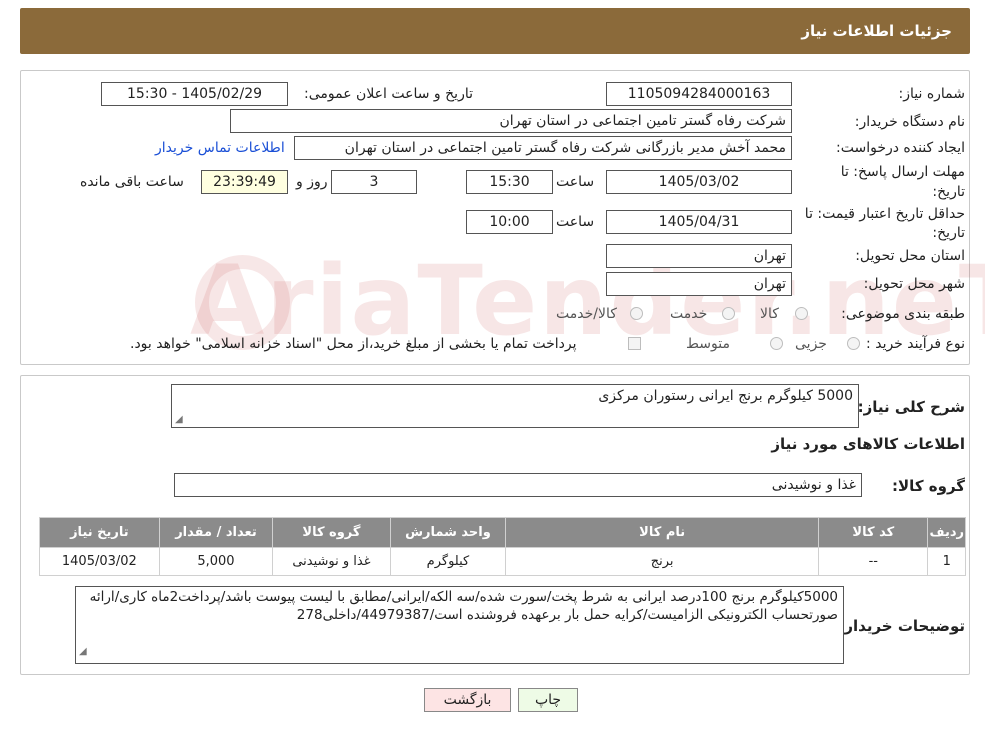 The width and height of the screenshot is (985, 733). Describe the element at coordinates (769, 314) in the screenshot. I see `category-option-goods: کالا` at that location.